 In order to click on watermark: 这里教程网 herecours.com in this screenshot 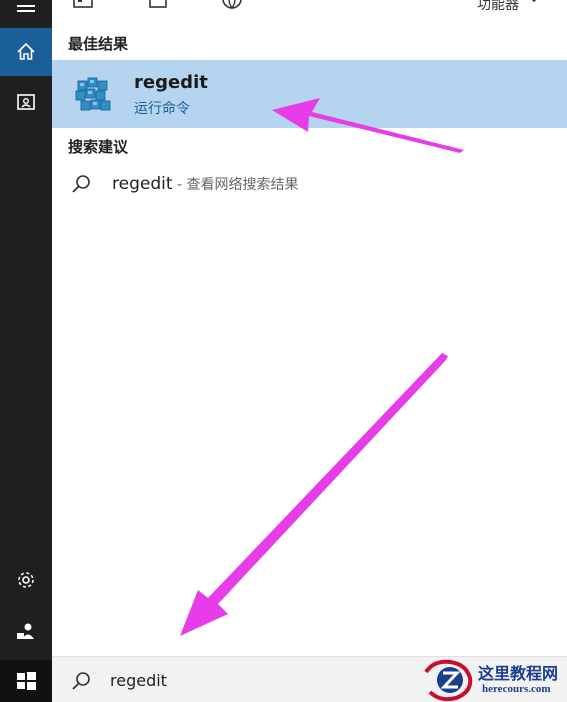, I will do `click(493, 680)`.